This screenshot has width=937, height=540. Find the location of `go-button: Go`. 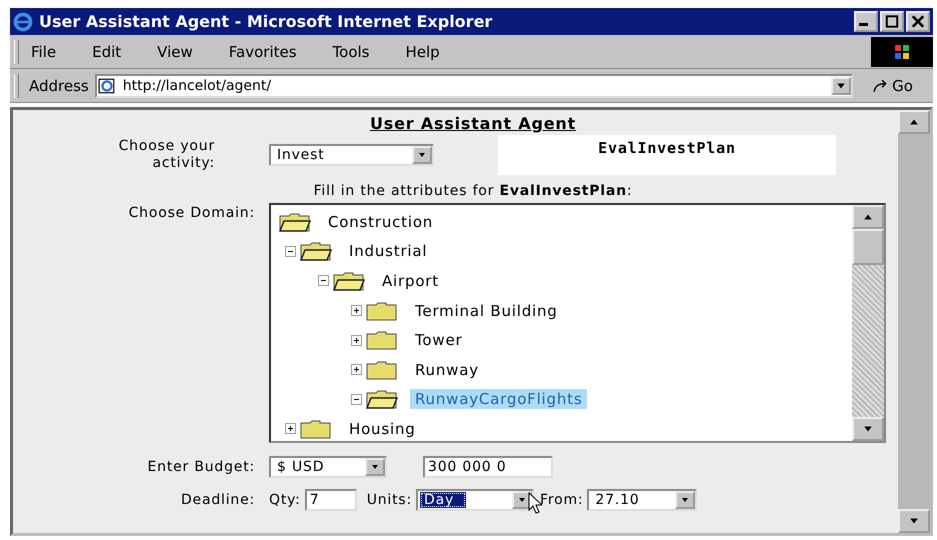

go-button: Go is located at coordinates (893, 86).